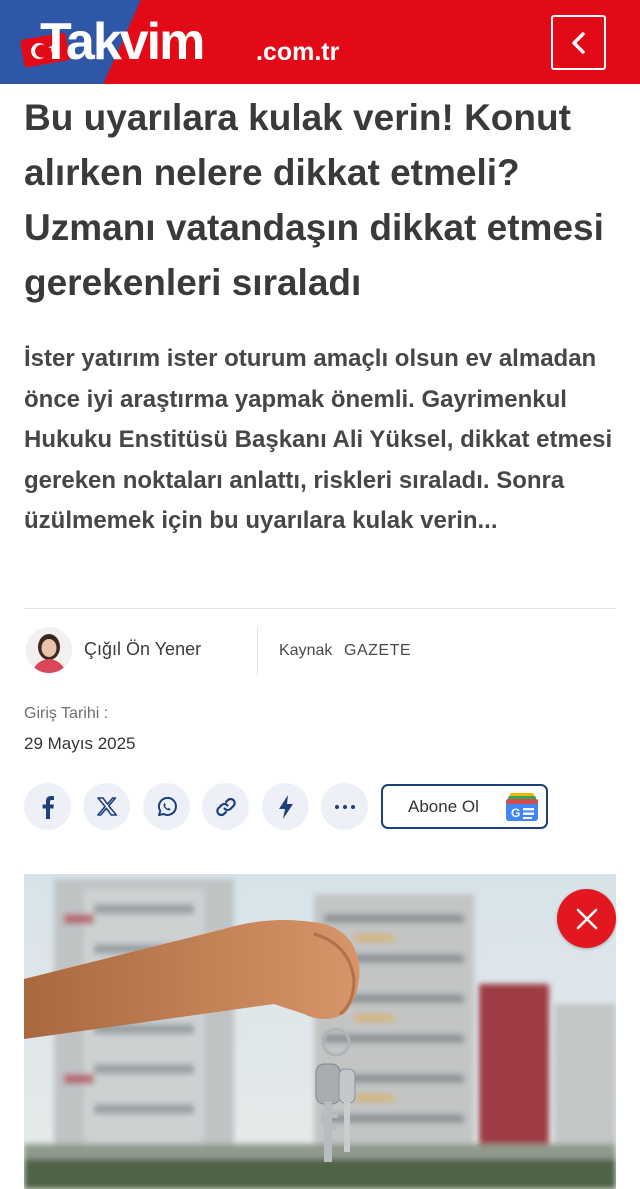  I want to click on more-icon, so click(344, 806).